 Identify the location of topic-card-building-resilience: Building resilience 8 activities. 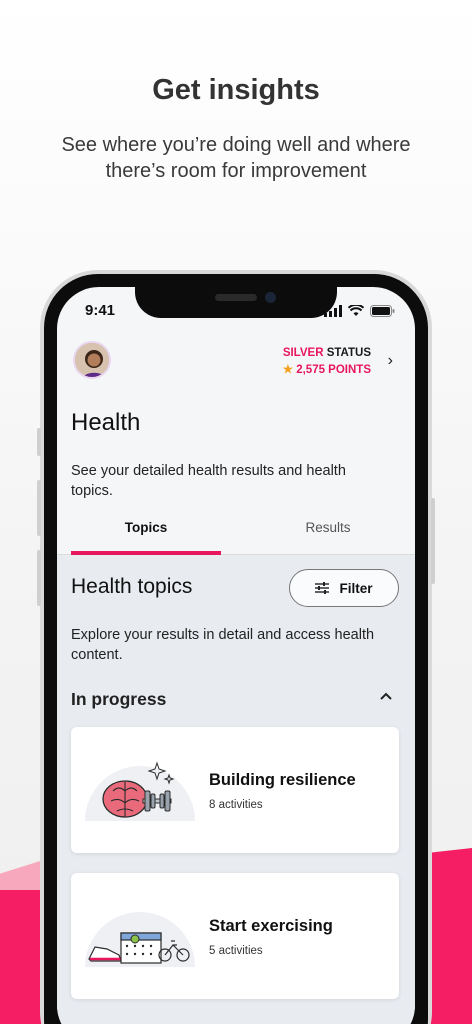
(235, 790).